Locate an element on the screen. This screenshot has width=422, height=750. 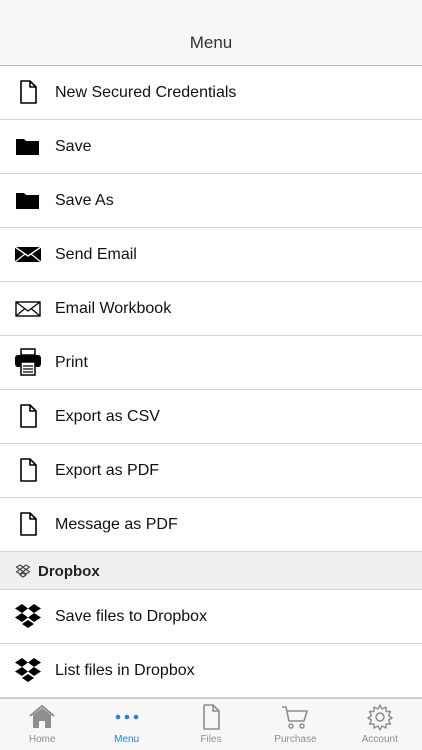
menu-item-new-secured-credentials: New Secured Credentials is located at coordinates (211, 93).